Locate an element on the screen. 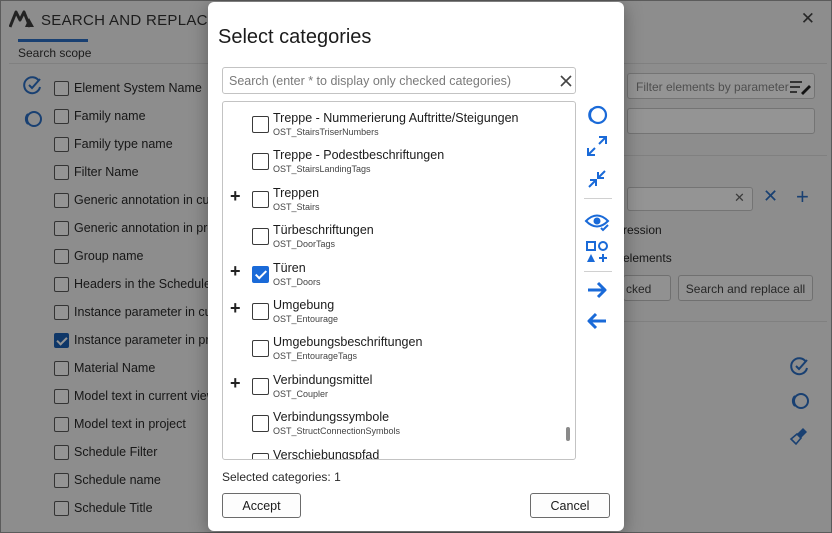  category-name: Verbindungsmittel is located at coordinates (323, 379).